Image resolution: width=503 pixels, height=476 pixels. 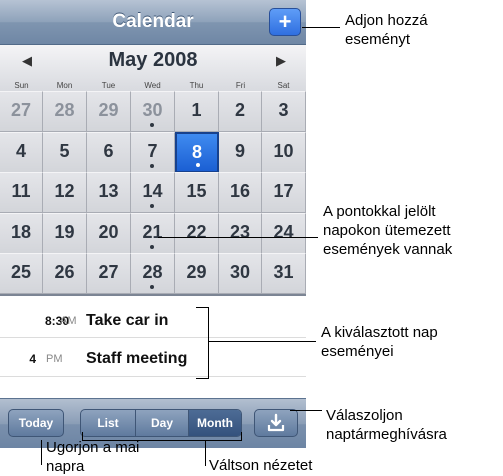 I want to click on view-switcher: List Day Month, so click(x=161, y=423).